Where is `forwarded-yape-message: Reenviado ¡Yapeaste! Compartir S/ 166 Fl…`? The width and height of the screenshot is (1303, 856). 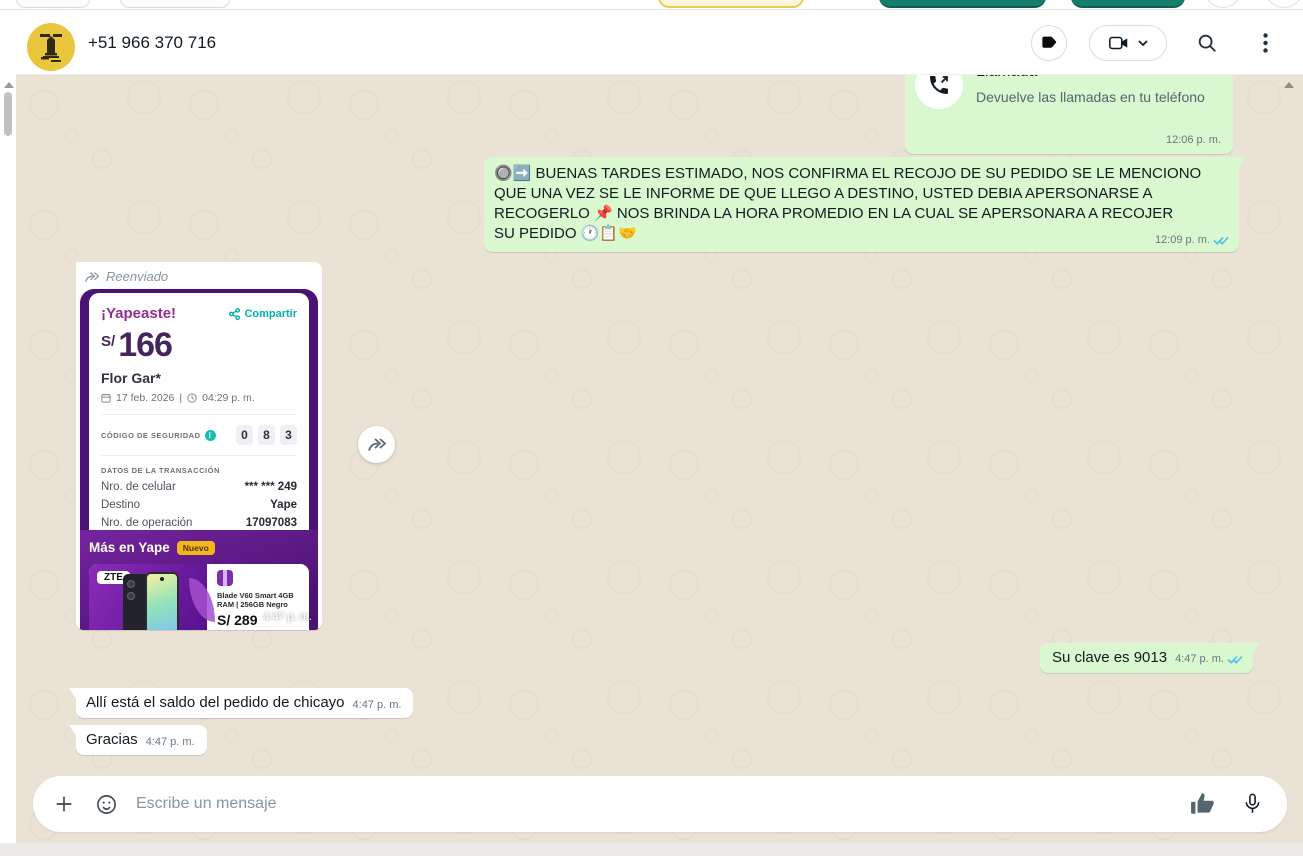 forwarded-yape-message: Reenviado ¡Yapeaste! Compartir S/ 166 Fl… is located at coordinates (199, 446).